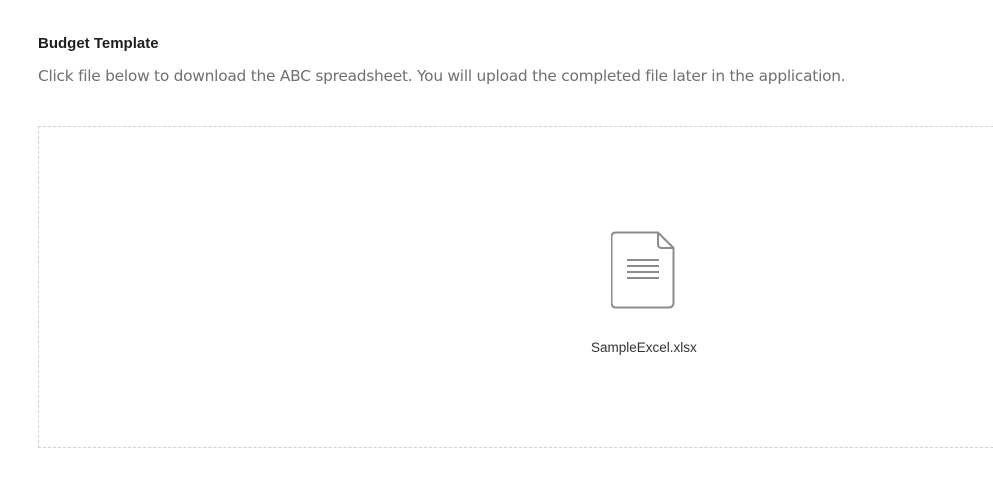  I want to click on file-name-label: SampleExcel.xlsx, so click(644, 347).